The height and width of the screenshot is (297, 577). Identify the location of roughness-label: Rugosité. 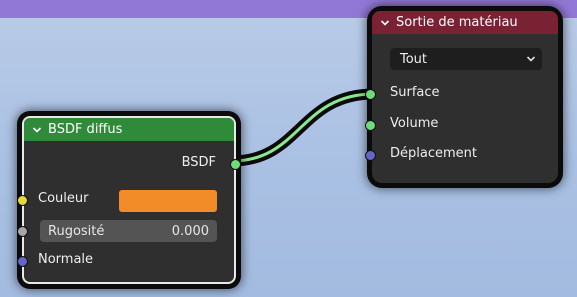
(76, 231).